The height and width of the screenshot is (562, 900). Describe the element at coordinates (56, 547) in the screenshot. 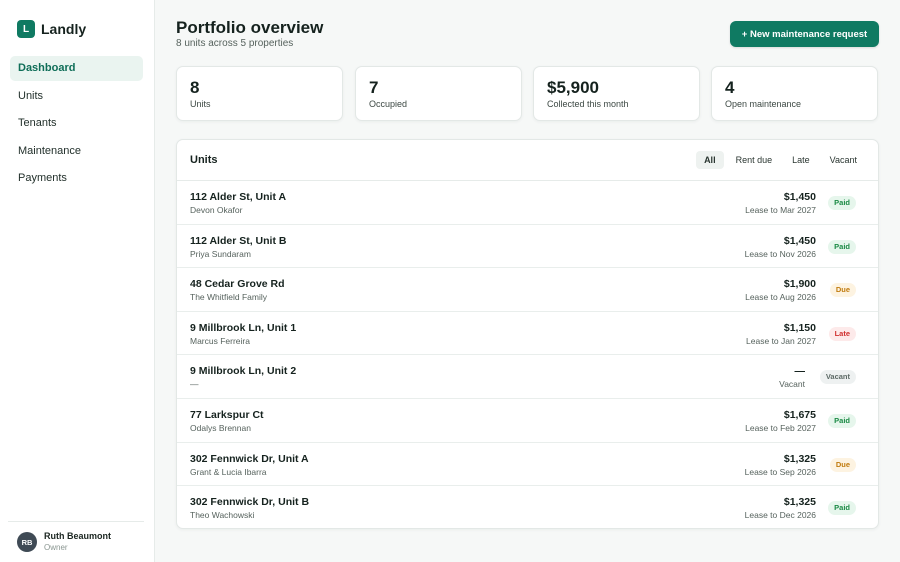

I see `user-role: Owner` at that location.